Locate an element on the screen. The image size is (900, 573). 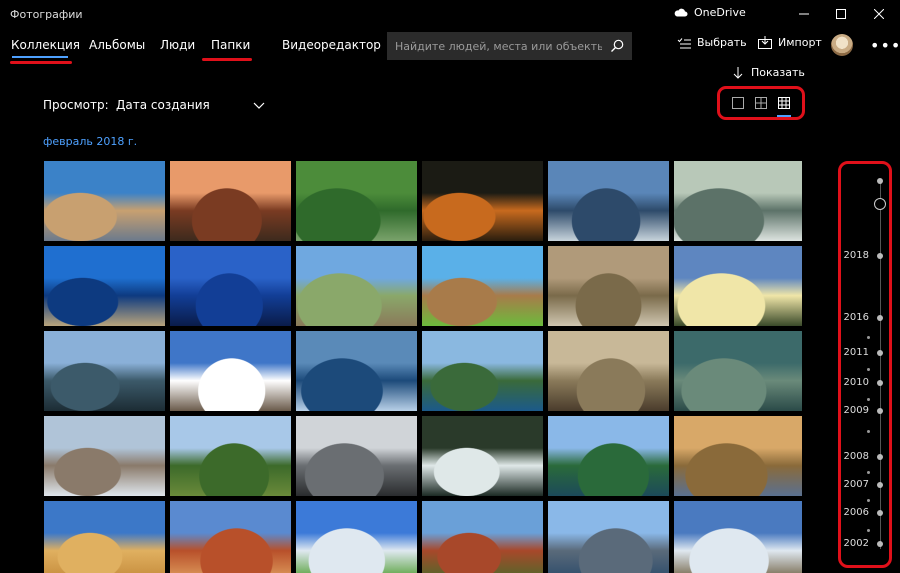
photo-thumbnail-green-river-valley is located at coordinates (356, 201).